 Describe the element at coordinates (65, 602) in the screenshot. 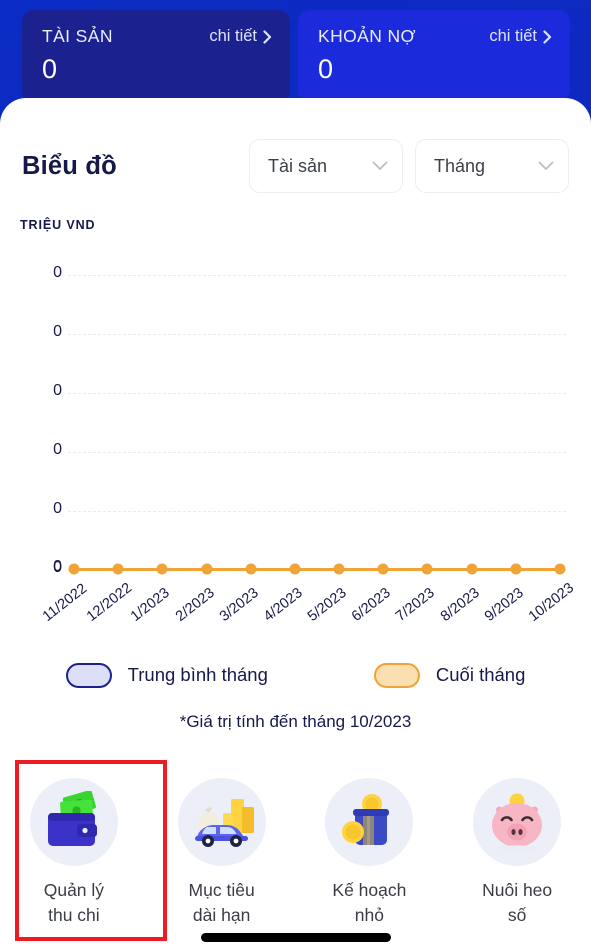

I see `x-axis-tick: 11/2022` at that location.